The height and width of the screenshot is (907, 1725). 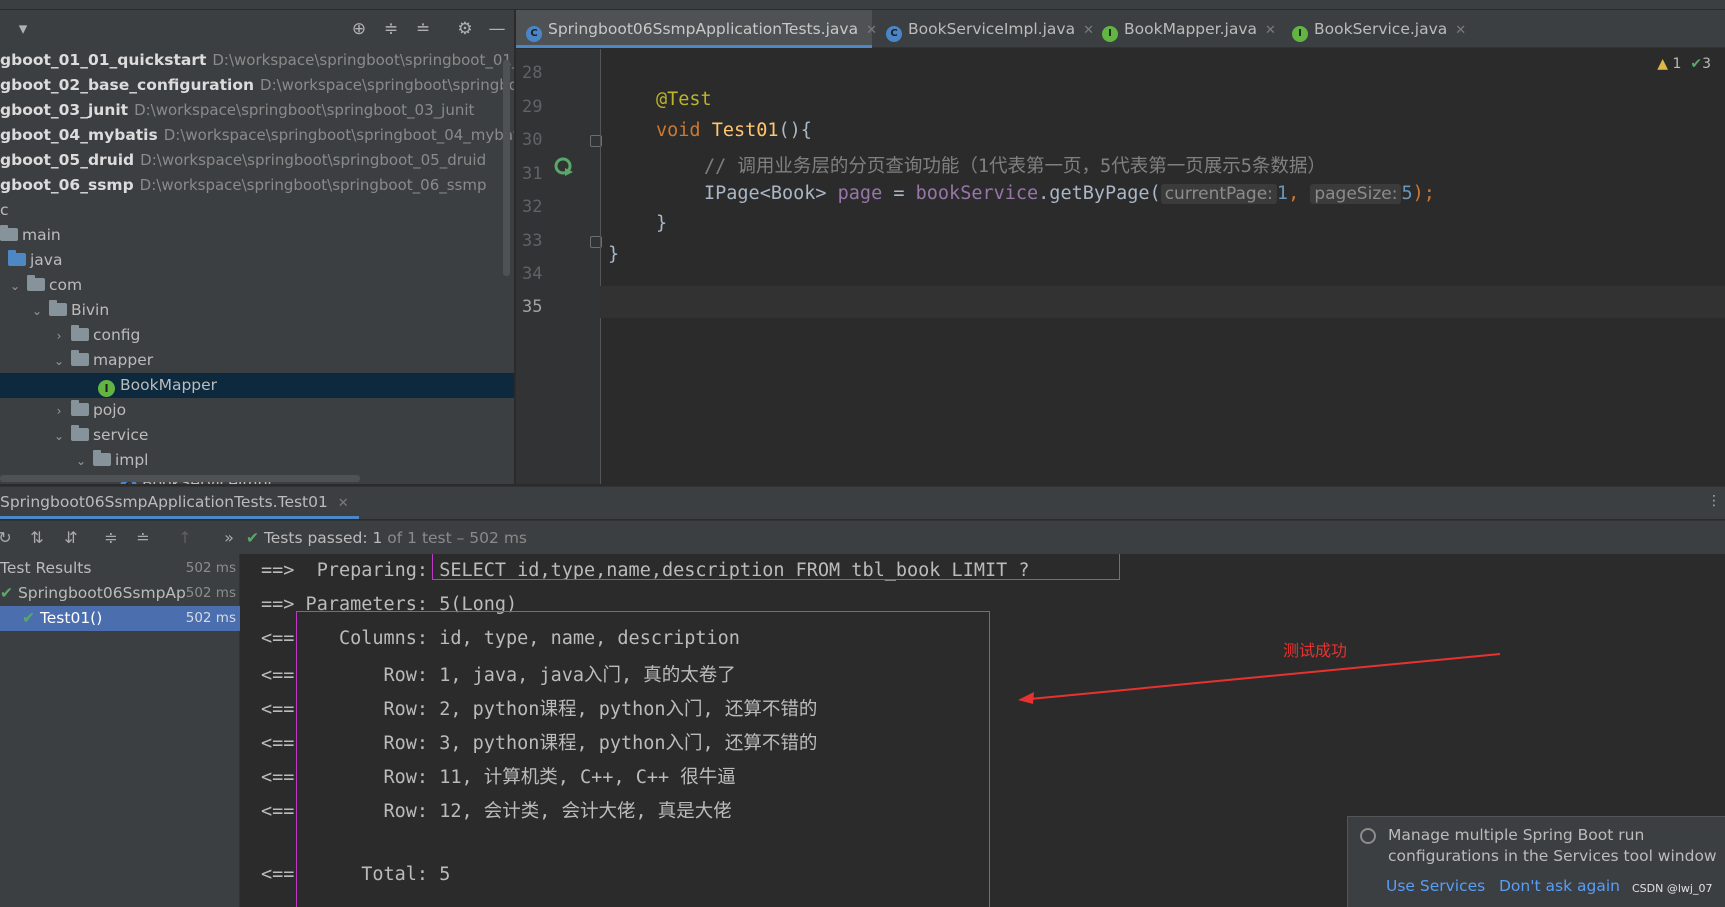 I want to click on arrow-up-icon: ↑, so click(x=185, y=538).